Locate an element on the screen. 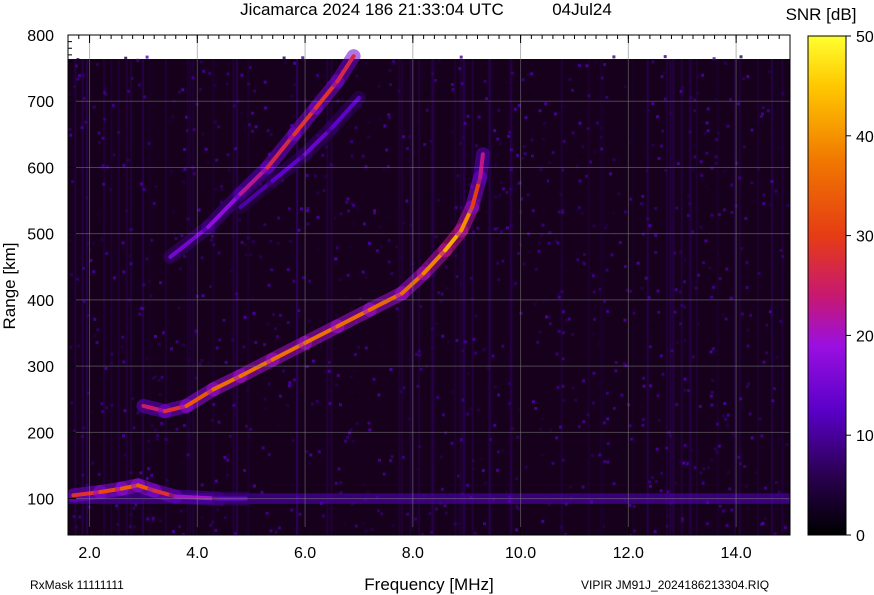 Image resolution: width=874 pixels, height=595 pixels. colorbar-label: SNR [dB] is located at coordinates (821, 14).